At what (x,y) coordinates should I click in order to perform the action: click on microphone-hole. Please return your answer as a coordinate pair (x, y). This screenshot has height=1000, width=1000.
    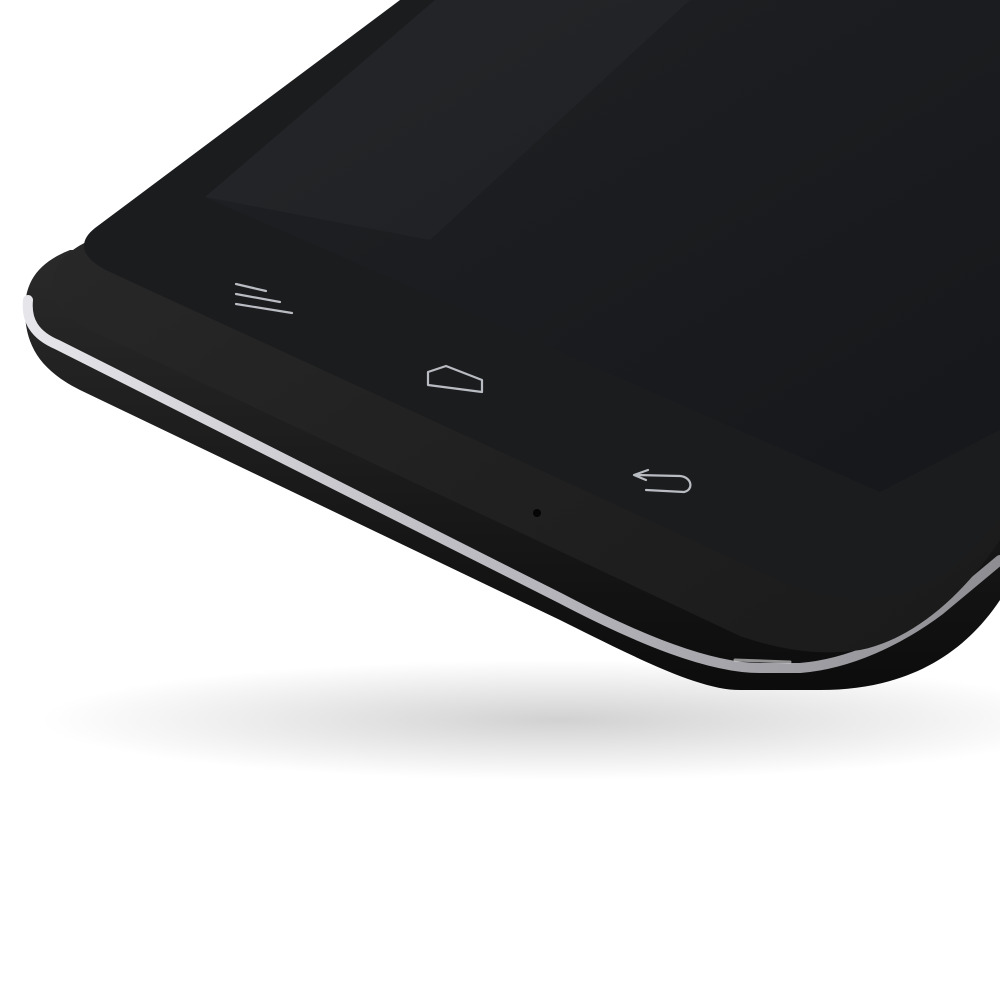
    Looking at the image, I should click on (537, 513).